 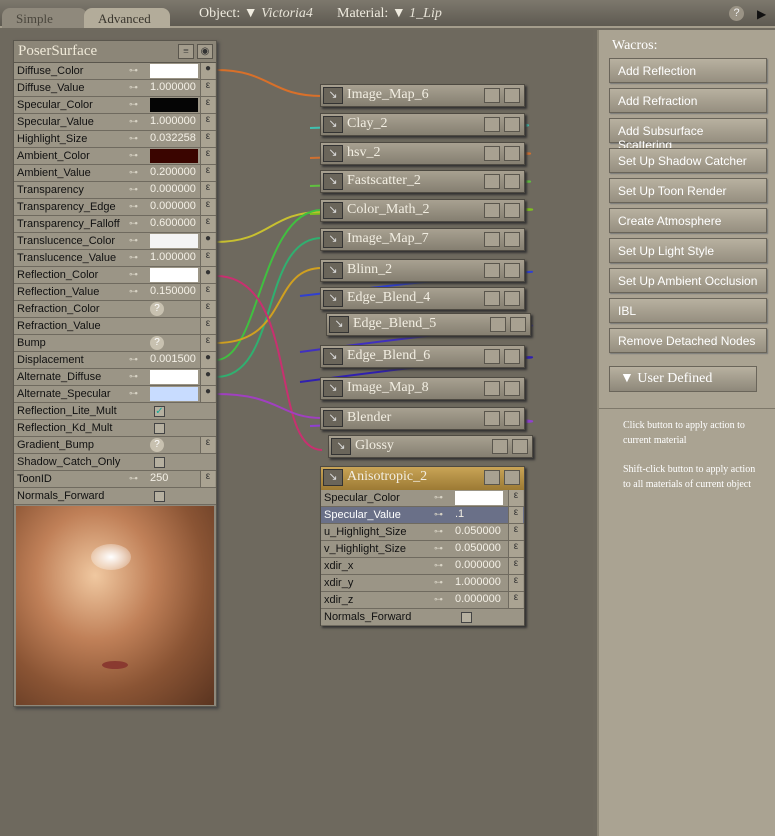 What do you see at coordinates (115, 207) in the screenshot?
I see `param-row-transparency-edge: Transparency_Edge ⊶ 0.000000 ε` at bounding box center [115, 207].